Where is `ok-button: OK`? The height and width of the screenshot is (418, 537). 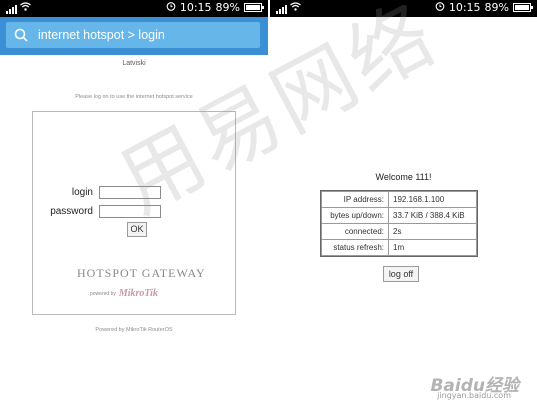 ok-button: OK is located at coordinates (137, 229).